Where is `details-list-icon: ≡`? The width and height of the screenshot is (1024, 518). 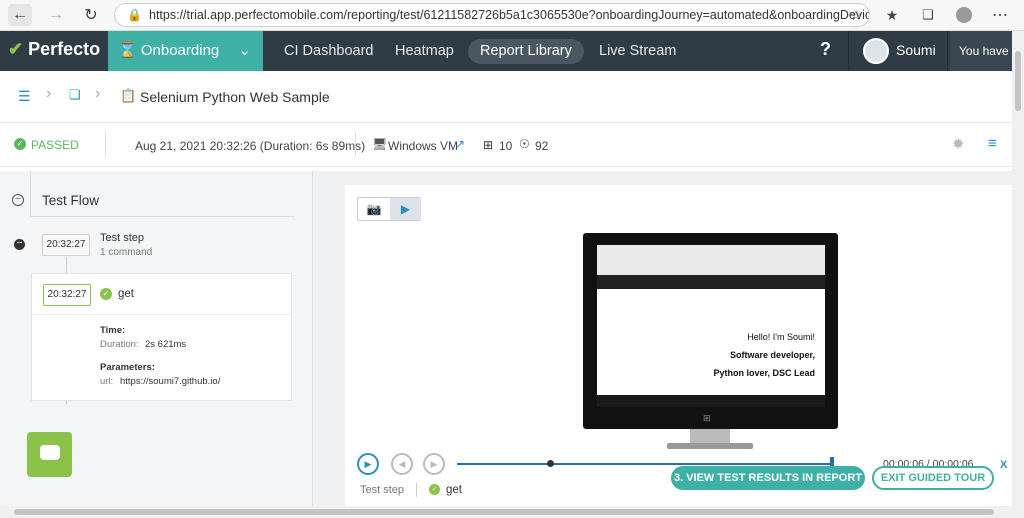 details-list-icon: ≡ is located at coordinates (992, 143).